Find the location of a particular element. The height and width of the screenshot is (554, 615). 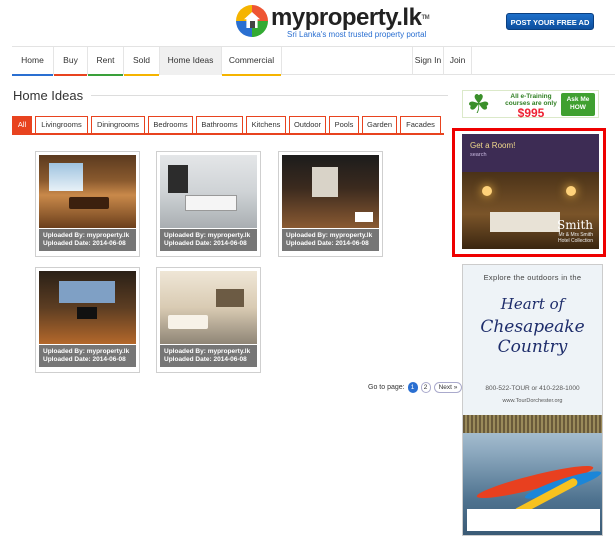

nav-item-buy: Buy is located at coordinates (71, 61).